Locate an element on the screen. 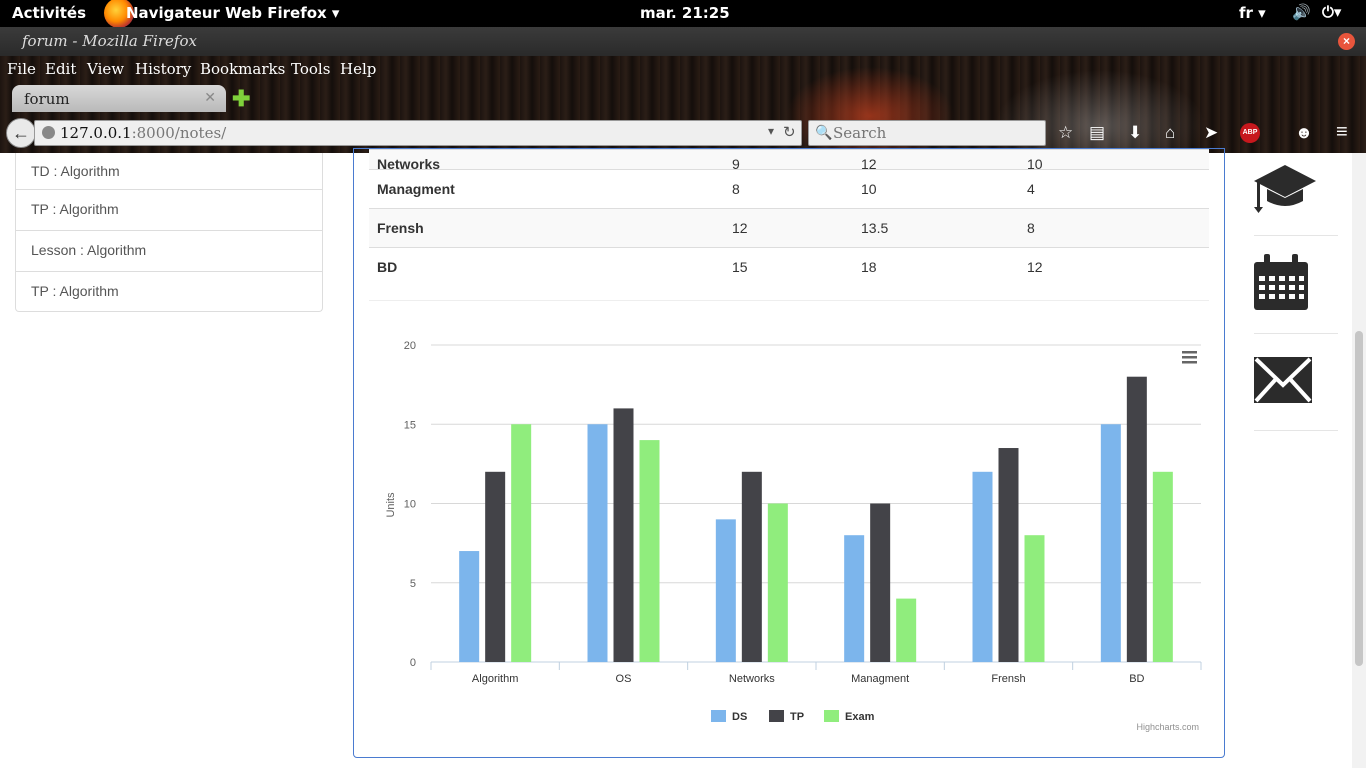 The width and height of the screenshot is (1366, 768). search-input is located at coordinates (933, 133).